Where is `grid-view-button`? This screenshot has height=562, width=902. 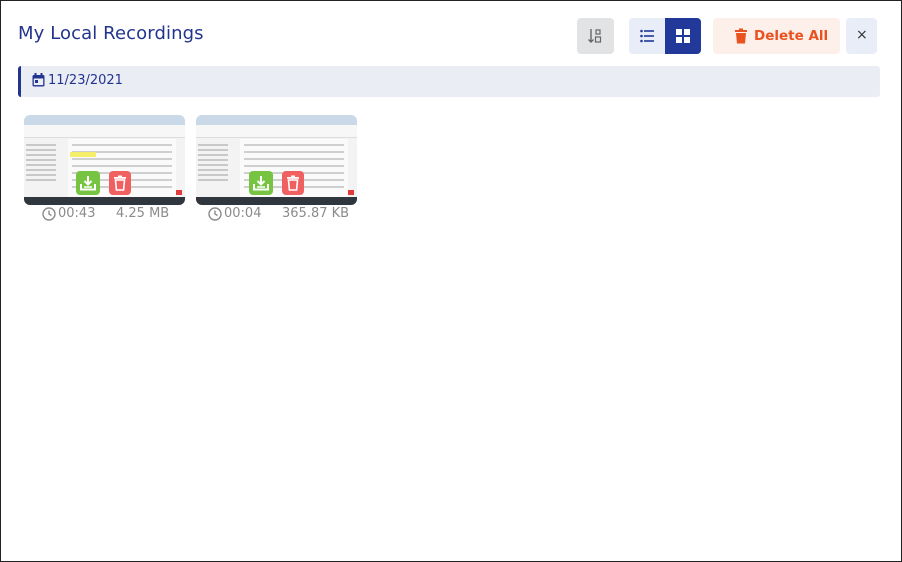 grid-view-button is located at coordinates (683, 36).